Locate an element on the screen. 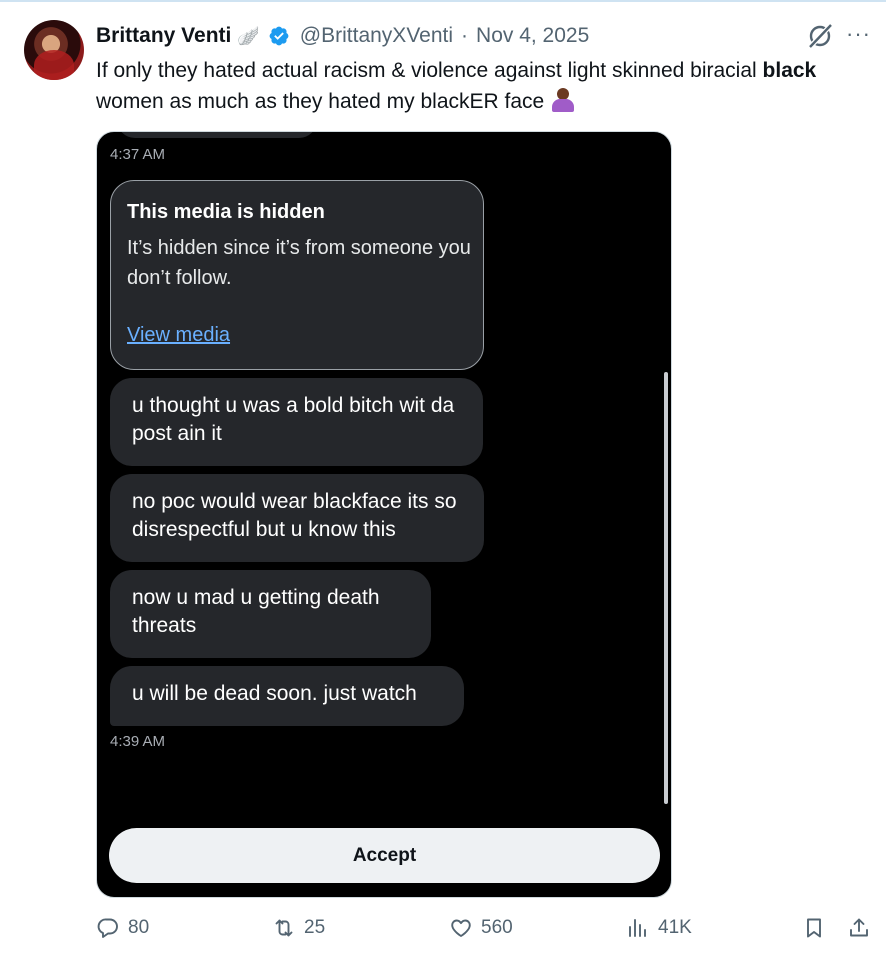 The width and height of the screenshot is (886, 968). action-bar: 80 25 560 41K is located at coordinates (443, 932).